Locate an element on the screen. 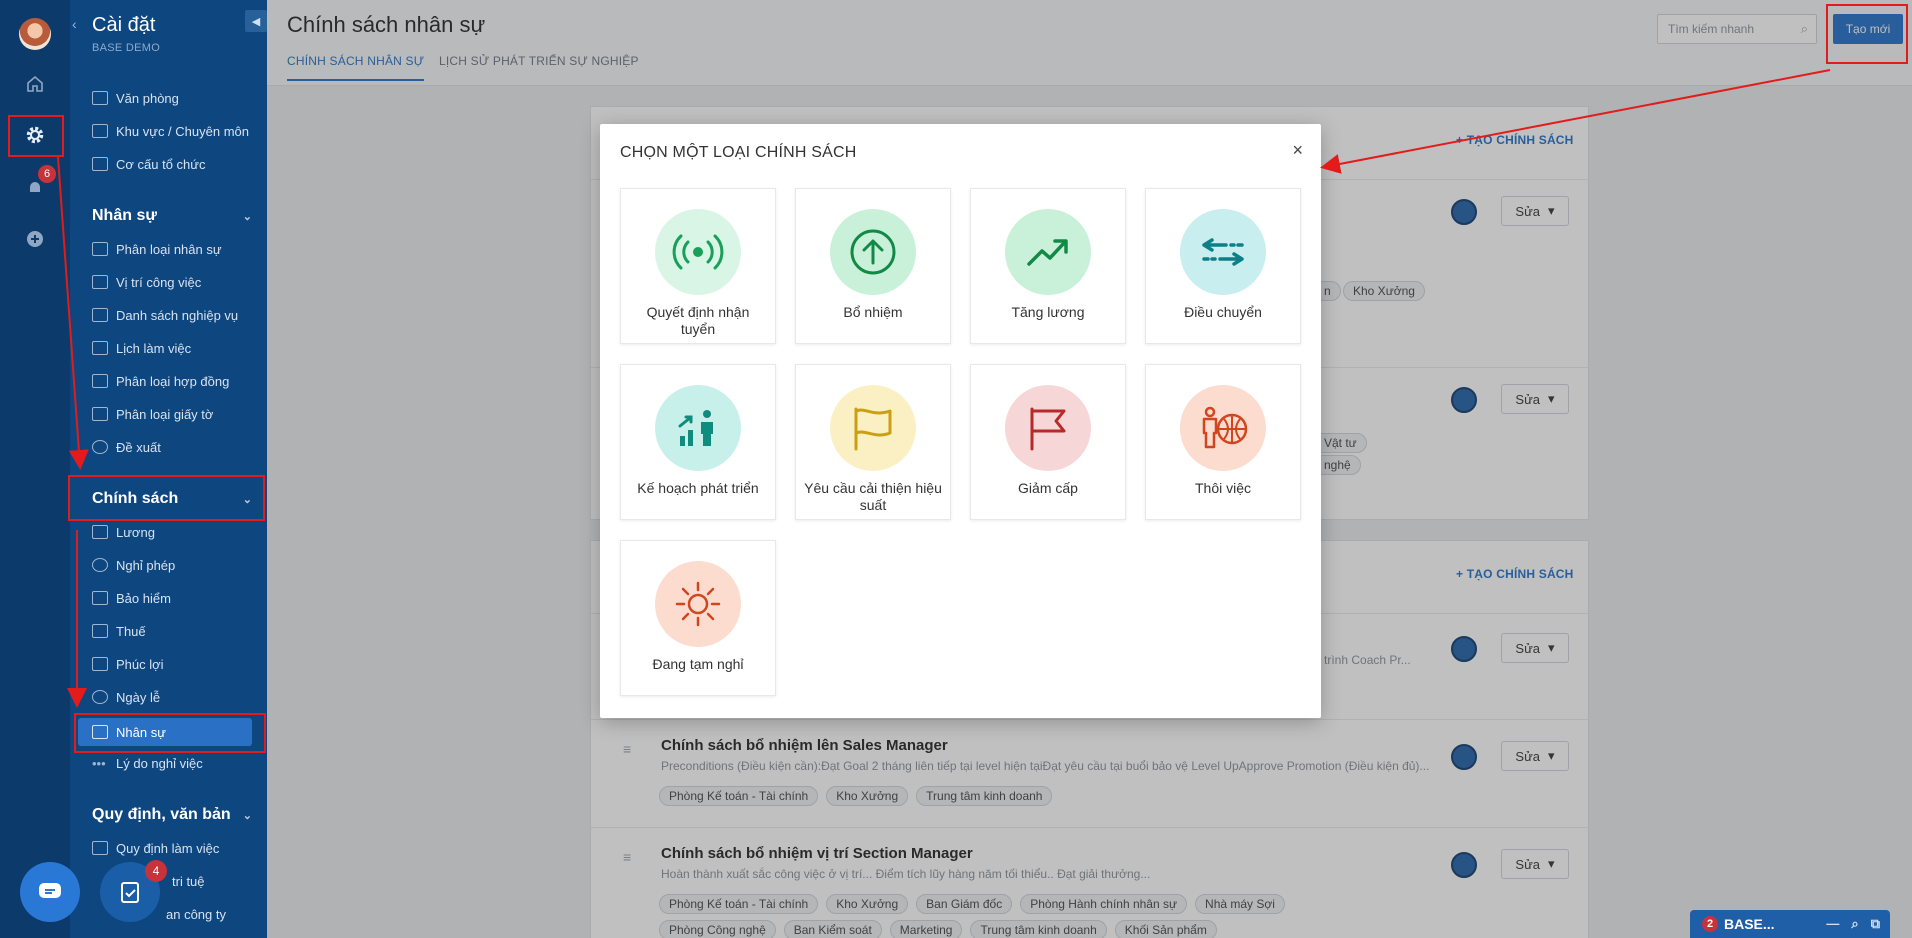  document-icon is located at coordinates (100, 381).